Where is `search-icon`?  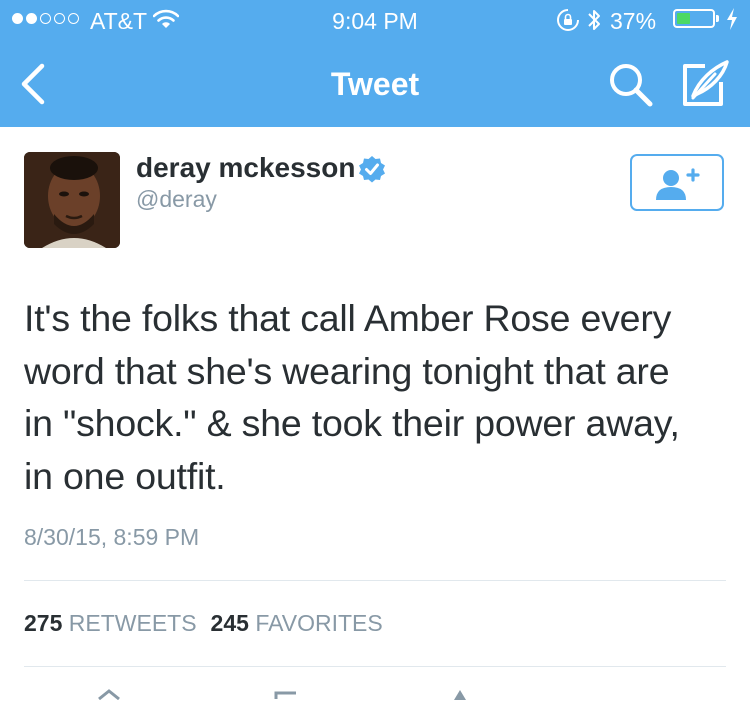 search-icon is located at coordinates (631, 85).